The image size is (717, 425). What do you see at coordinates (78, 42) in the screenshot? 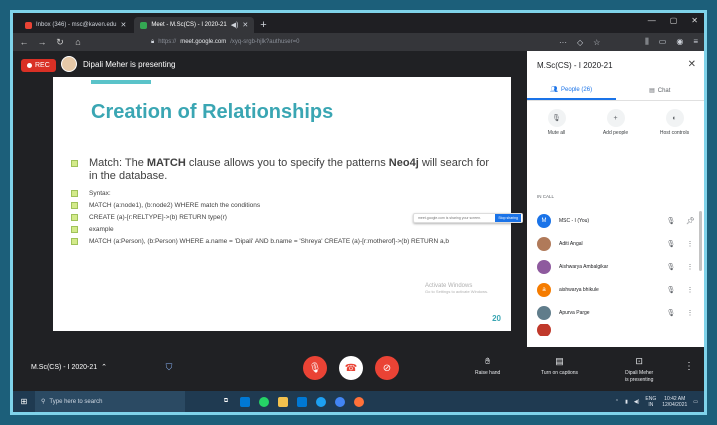
I see `home-icon: ⌂` at bounding box center [78, 42].